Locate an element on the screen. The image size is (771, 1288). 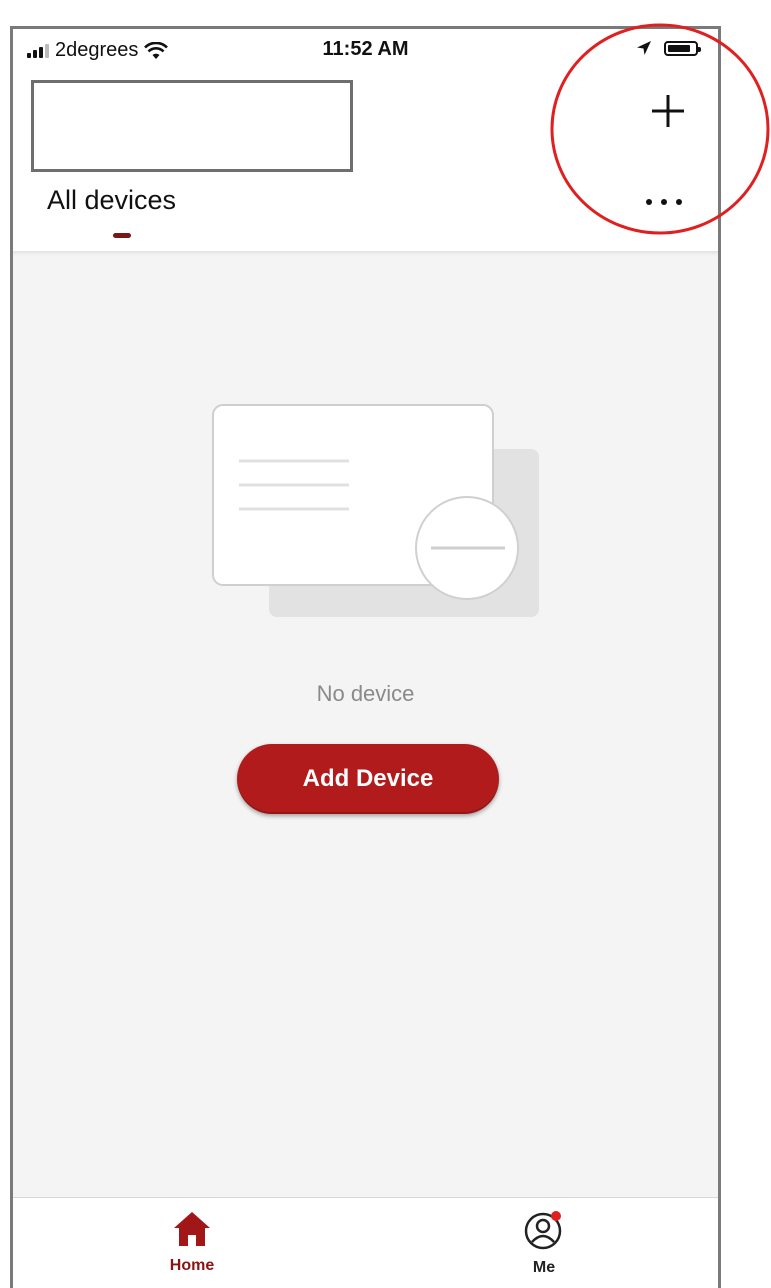
empty-devices-illustration is located at coordinates (375, 510).